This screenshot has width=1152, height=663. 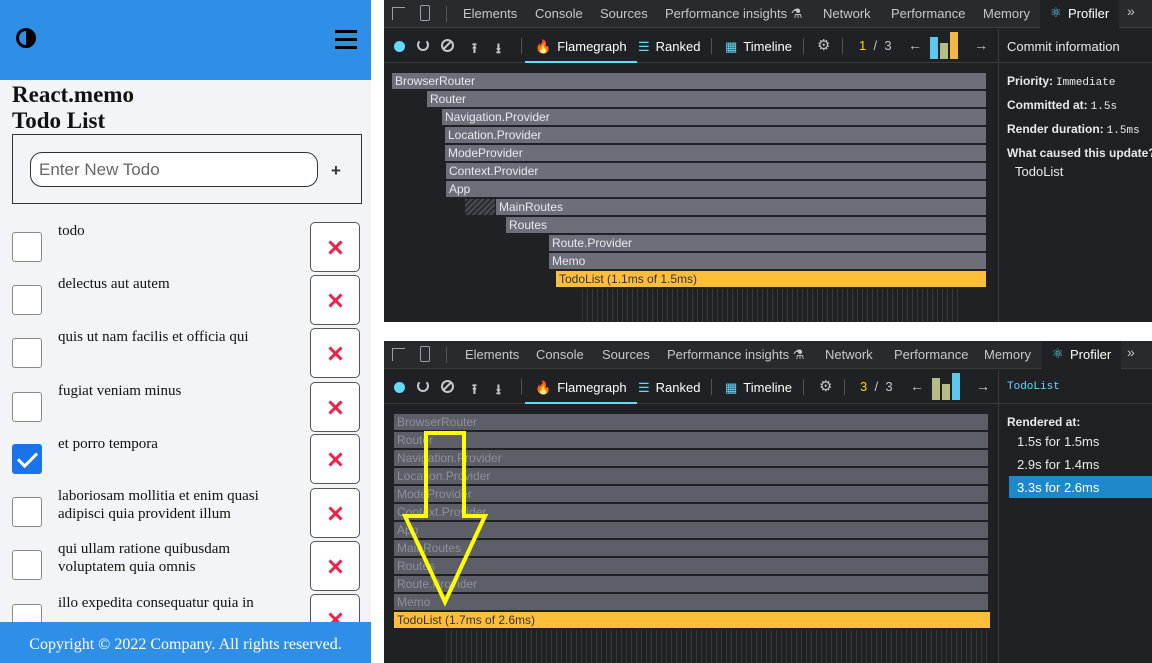 I want to click on todo-text: illo expedita consequatur quia in, so click(x=156, y=603).